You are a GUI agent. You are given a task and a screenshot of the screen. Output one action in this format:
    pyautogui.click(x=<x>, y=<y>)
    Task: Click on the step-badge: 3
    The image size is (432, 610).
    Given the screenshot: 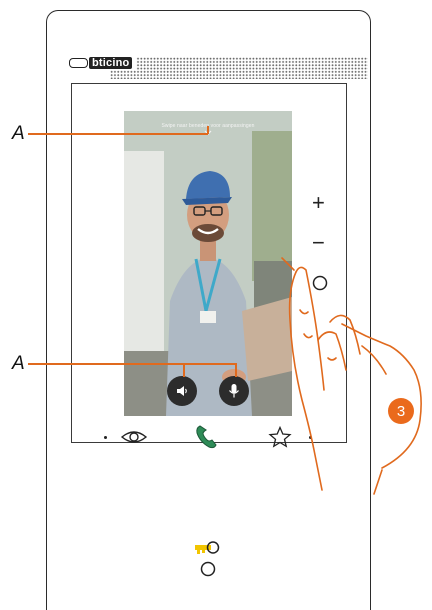 What is the action you would take?
    pyautogui.click(x=401, y=411)
    